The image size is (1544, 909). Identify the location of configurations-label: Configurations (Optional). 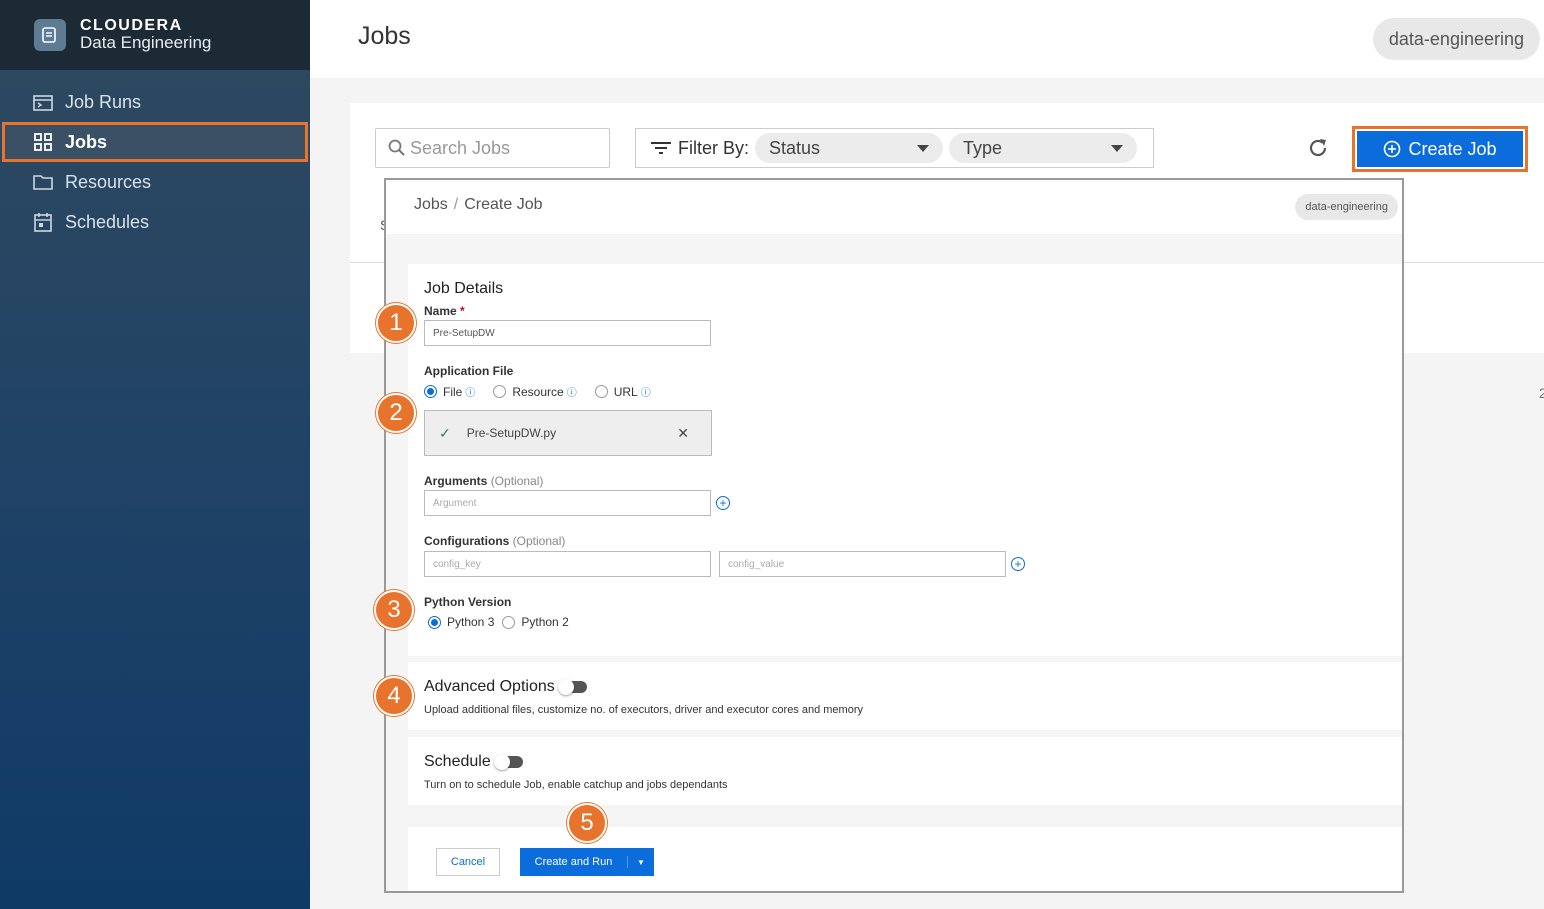
(495, 541).